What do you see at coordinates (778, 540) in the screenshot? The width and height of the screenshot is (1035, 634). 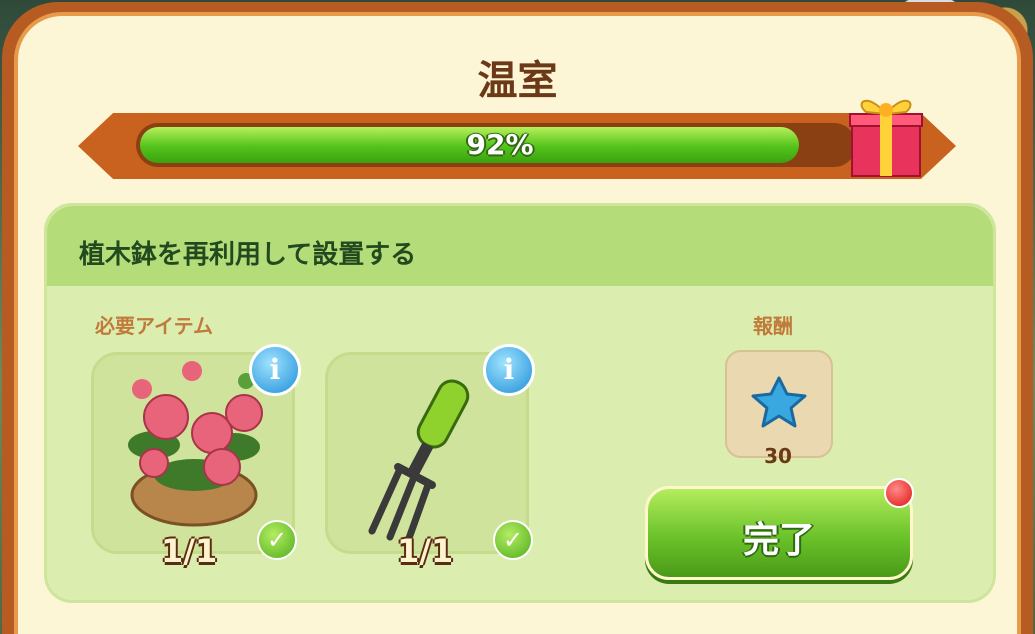 I see `complete-button-label: 完了` at bounding box center [778, 540].